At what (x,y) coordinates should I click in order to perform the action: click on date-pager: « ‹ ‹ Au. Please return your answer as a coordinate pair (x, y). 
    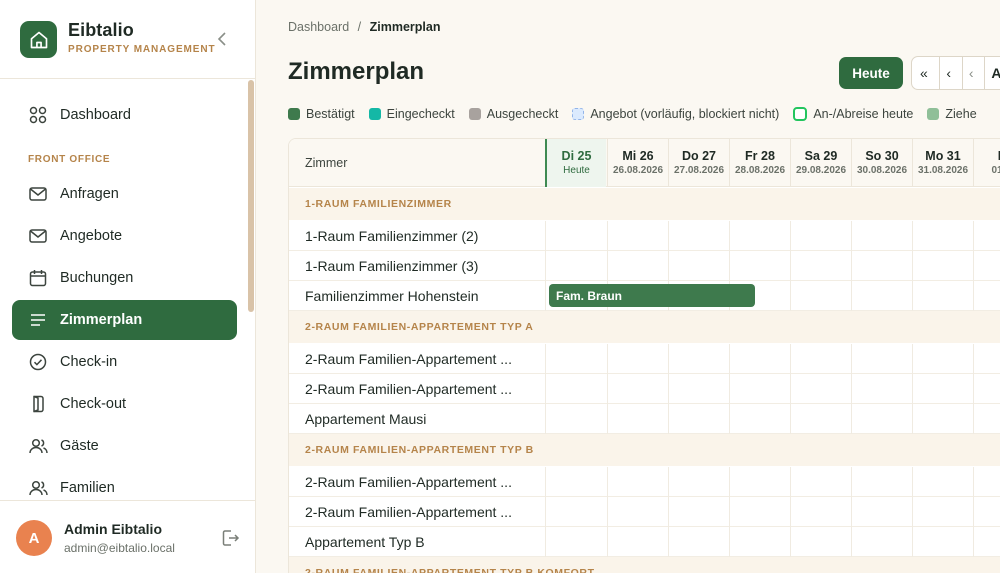
    Looking at the image, I should click on (955, 73).